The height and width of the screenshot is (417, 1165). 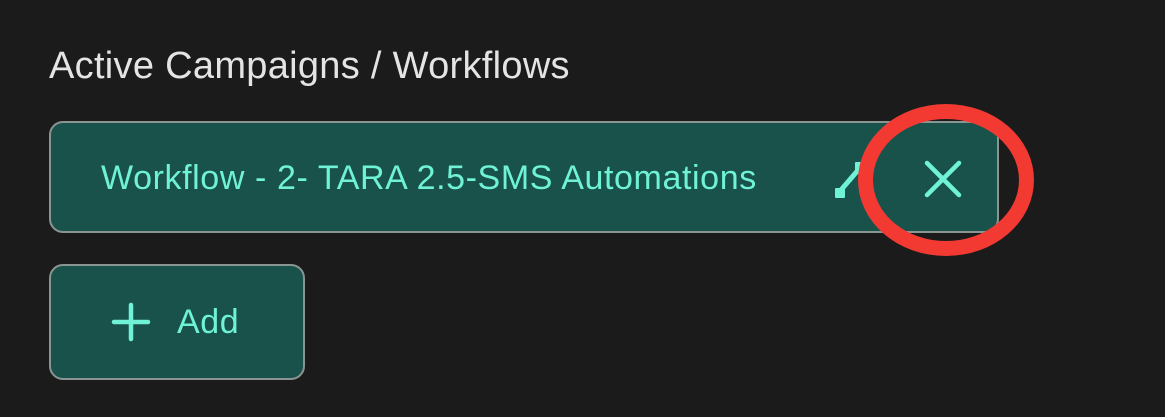 I want to click on section-title: Active Campaigns / Workflows, so click(x=309, y=66).